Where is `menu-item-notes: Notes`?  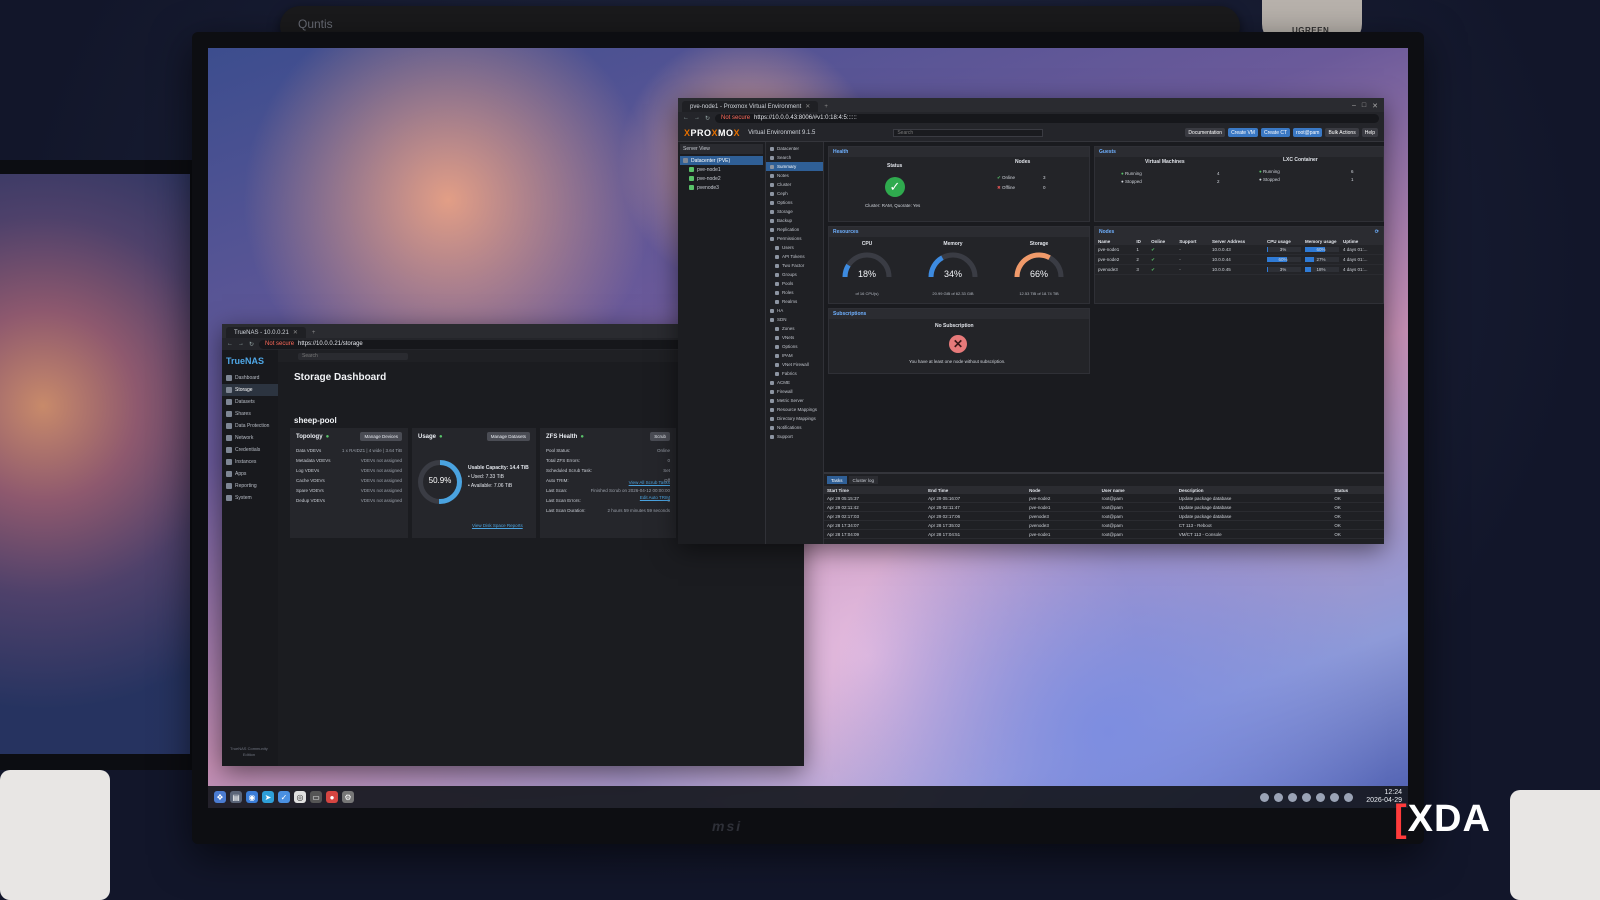
menu-item-notes: Notes is located at coordinates (794, 175).